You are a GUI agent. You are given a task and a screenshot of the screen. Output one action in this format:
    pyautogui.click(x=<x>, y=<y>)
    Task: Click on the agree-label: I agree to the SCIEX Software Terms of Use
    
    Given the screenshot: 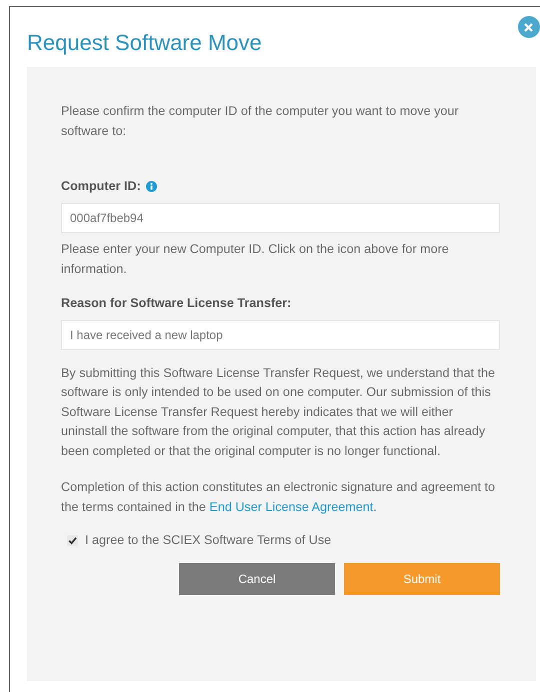 What is the action you would take?
    pyautogui.click(x=208, y=541)
    